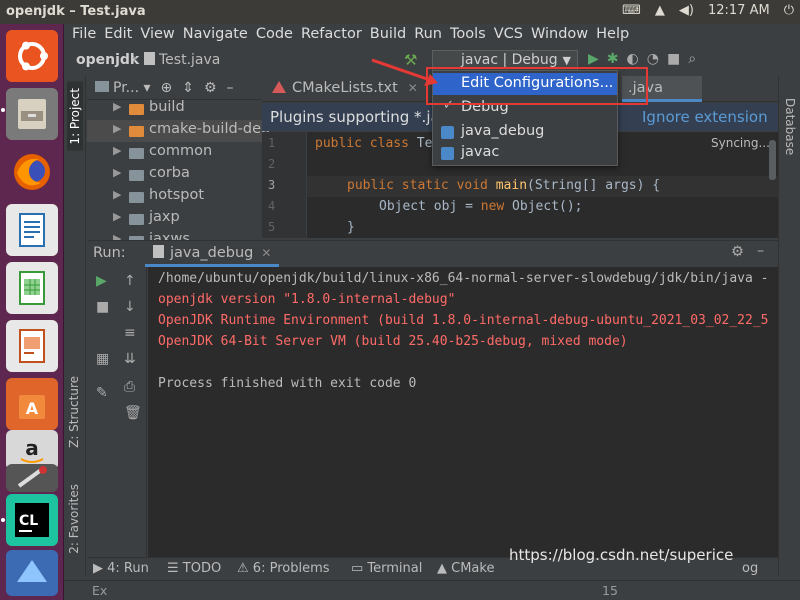  I want to click on run-tab-java-debug: java_debug ✕, so click(212, 254).